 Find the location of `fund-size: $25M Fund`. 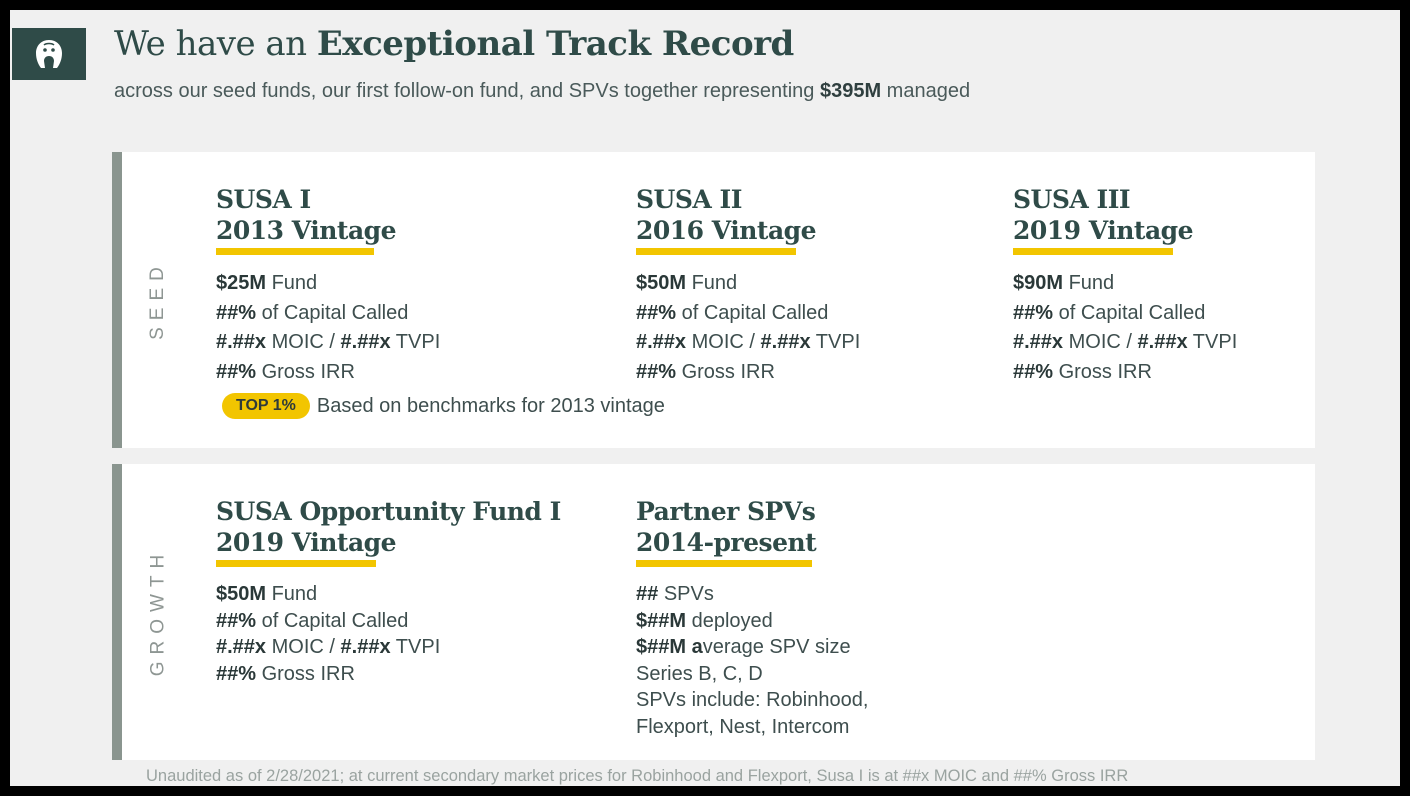

fund-size: $25M Fund is located at coordinates (267, 283).